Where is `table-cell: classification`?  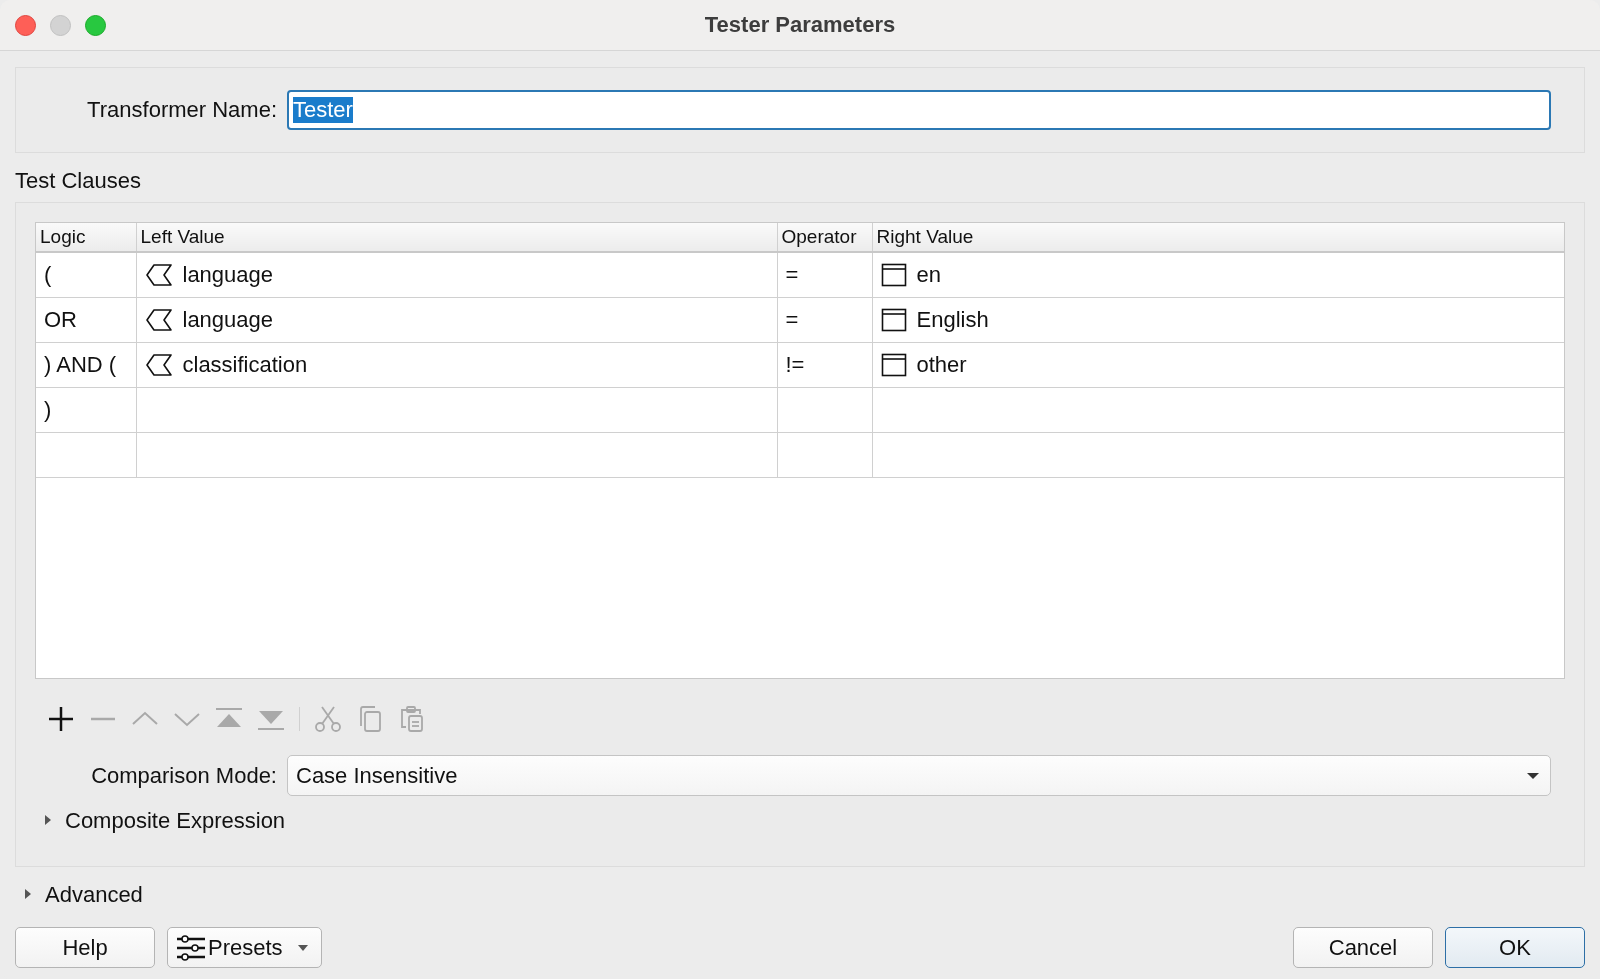
table-cell: classification is located at coordinates (245, 365).